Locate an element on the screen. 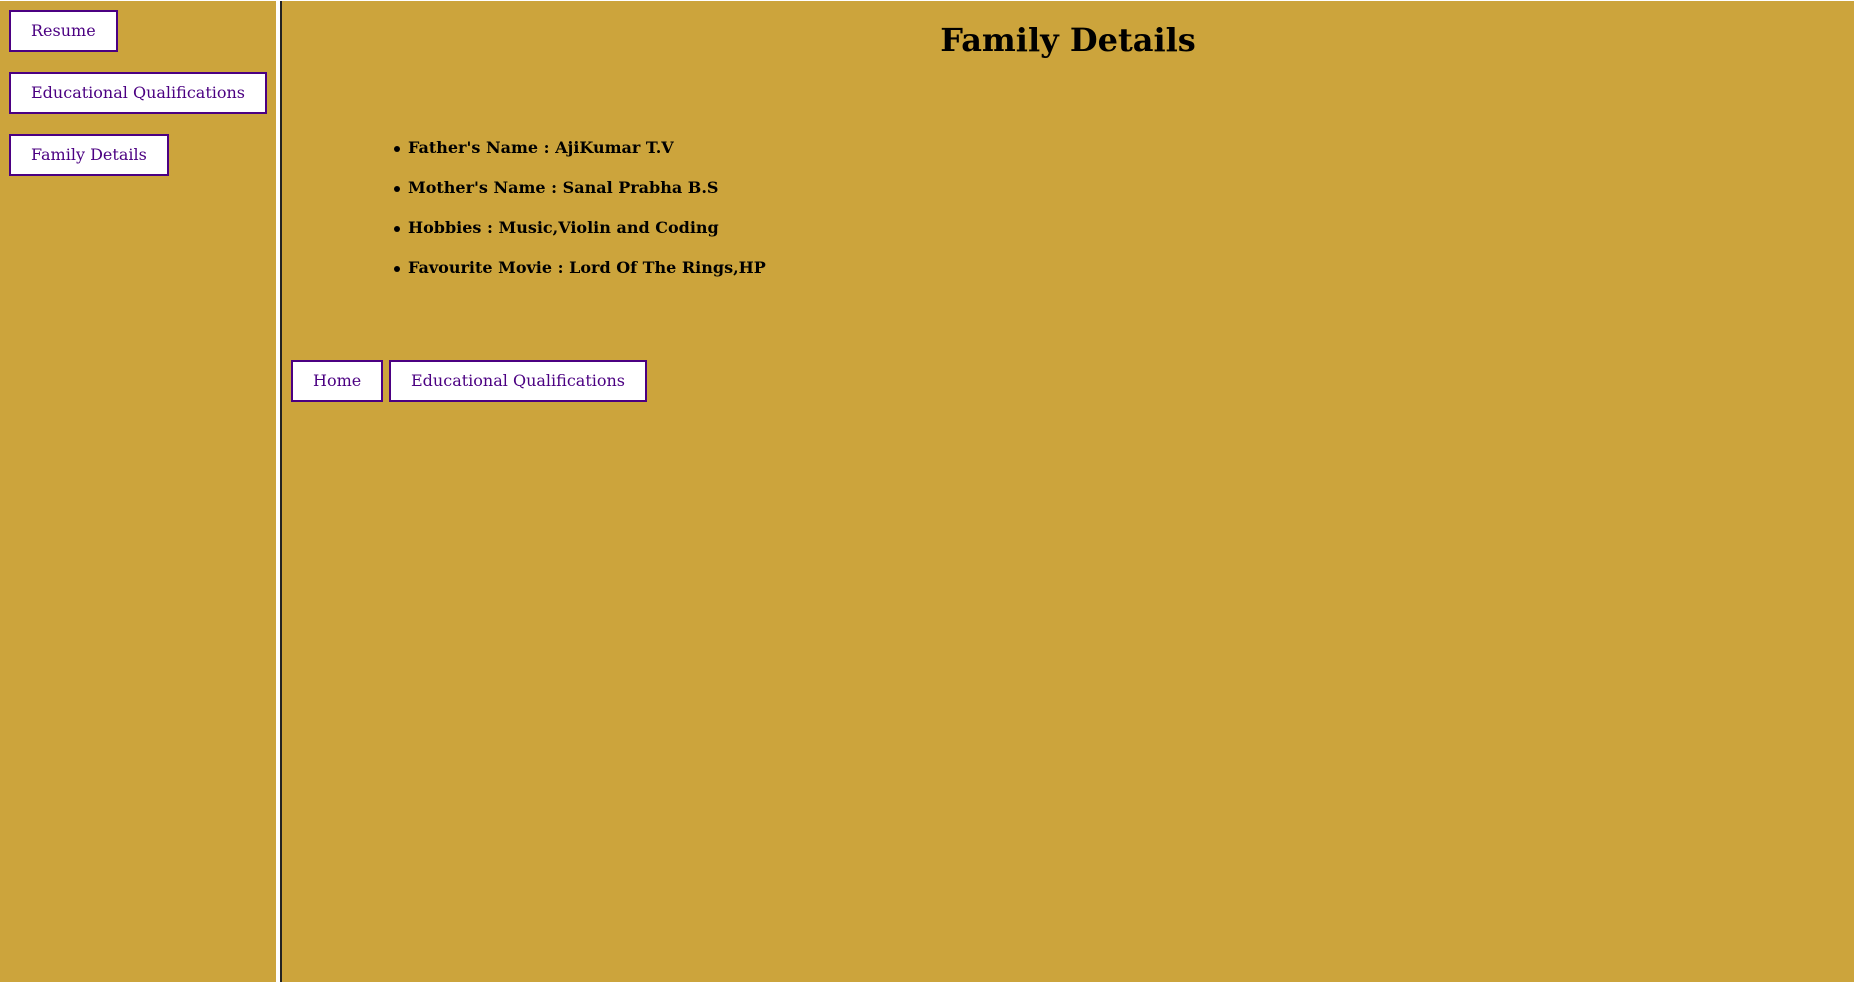  educational-qualifications-nav-button: Educational Qualifications is located at coordinates (518, 381).